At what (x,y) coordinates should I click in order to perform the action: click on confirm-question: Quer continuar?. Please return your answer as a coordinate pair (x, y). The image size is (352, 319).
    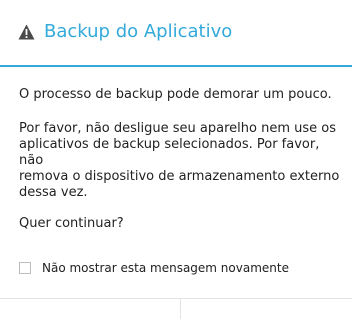
    Looking at the image, I should click on (71, 223).